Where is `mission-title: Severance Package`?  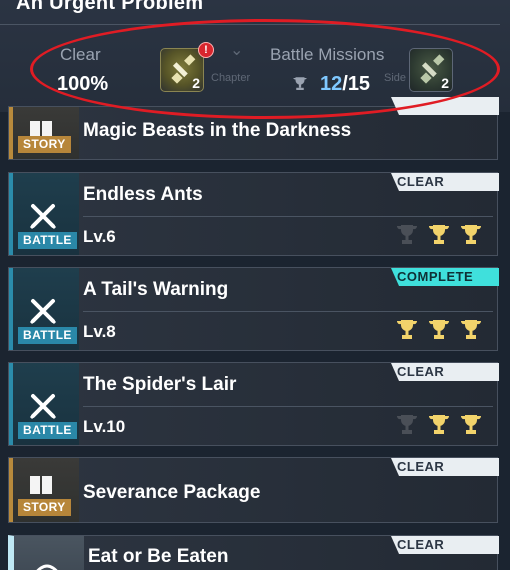
mission-title: Severance Package is located at coordinates (172, 492).